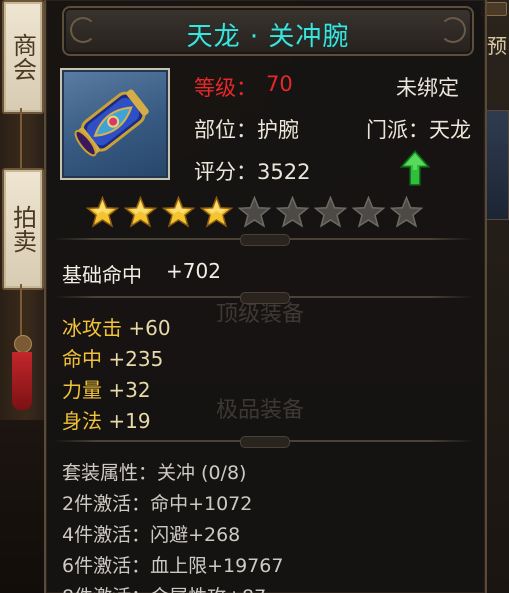 This screenshot has height=593, width=509. What do you see at coordinates (252, 172) in the screenshot?
I see `item-score: 评分：3522` at bounding box center [252, 172].